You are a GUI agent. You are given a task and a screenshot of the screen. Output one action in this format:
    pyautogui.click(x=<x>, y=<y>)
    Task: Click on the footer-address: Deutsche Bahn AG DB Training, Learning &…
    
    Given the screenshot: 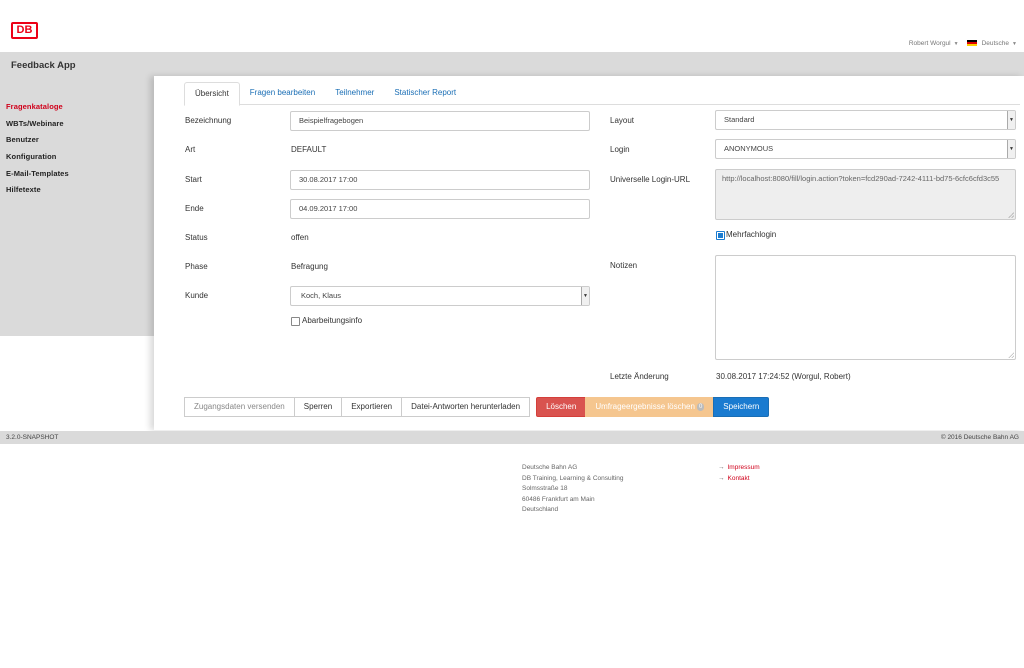 What is the action you would take?
    pyautogui.click(x=573, y=489)
    